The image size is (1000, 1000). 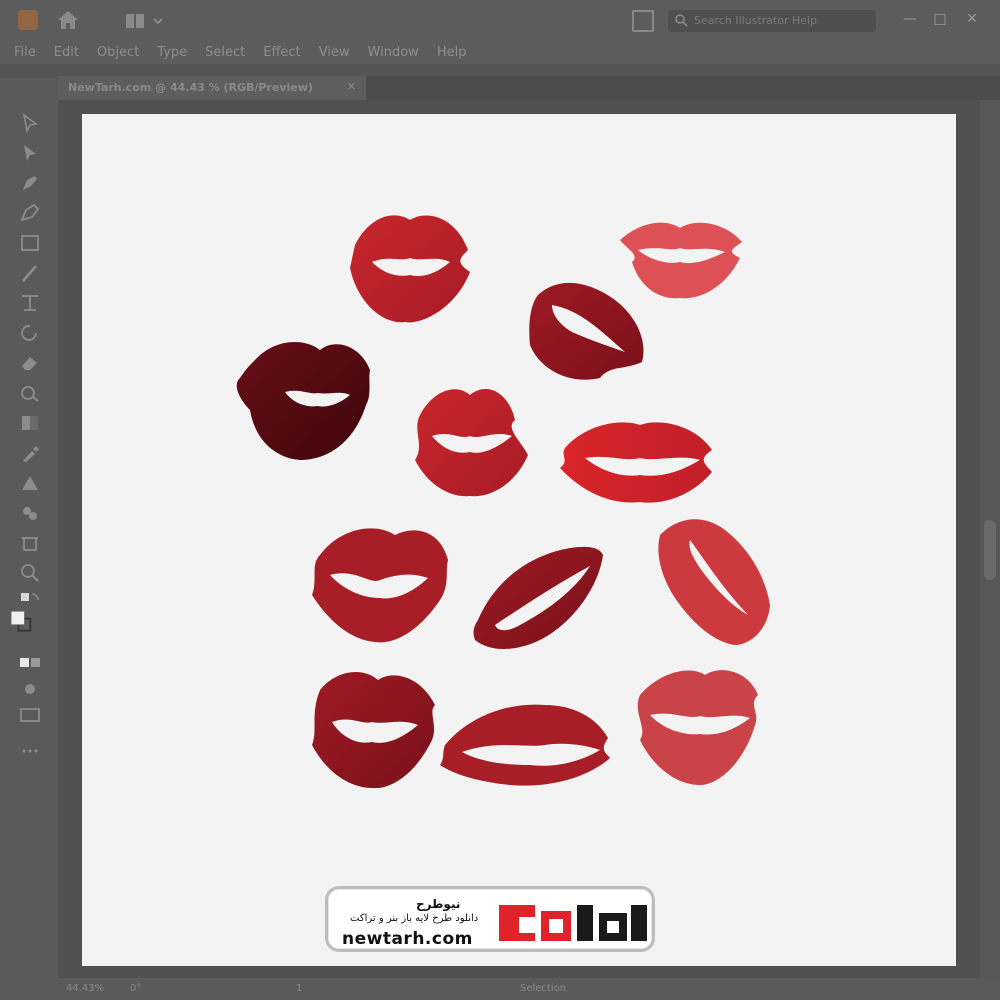 I want to click on watermark-url: newtarh.com, so click(x=407, y=939).